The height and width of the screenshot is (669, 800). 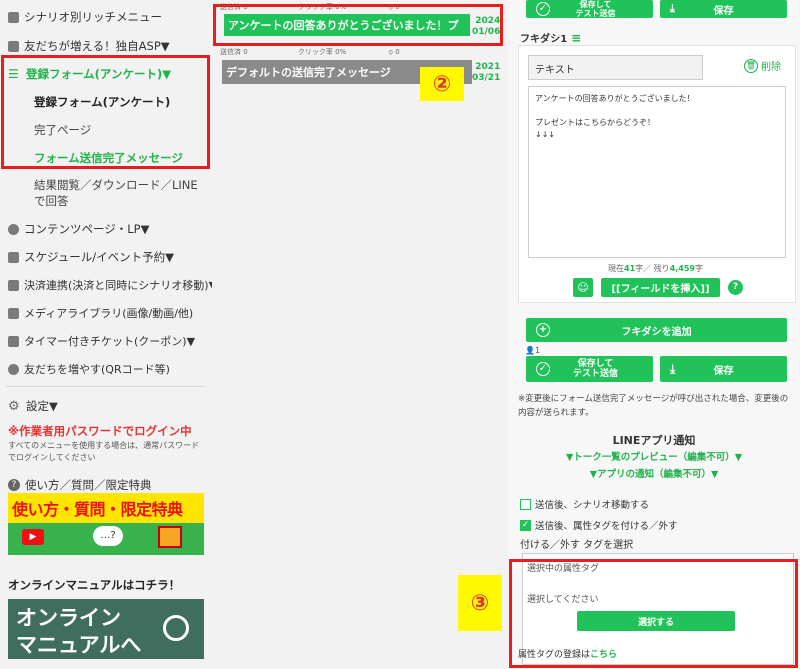 What do you see at coordinates (97, 509) in the screenshot?
I see `help-banner-text: 使い方・質問・限定特典` at bounding box center [97, 509].